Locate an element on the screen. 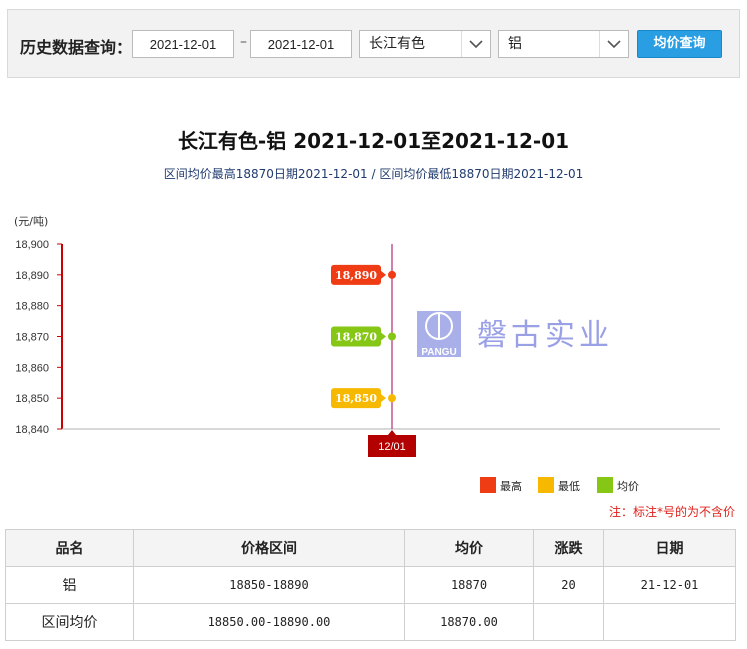 Image resolution: width=747 pixels, height=649 pixels. svg-text: 磐古实业 is located at coordinates (545, 335).